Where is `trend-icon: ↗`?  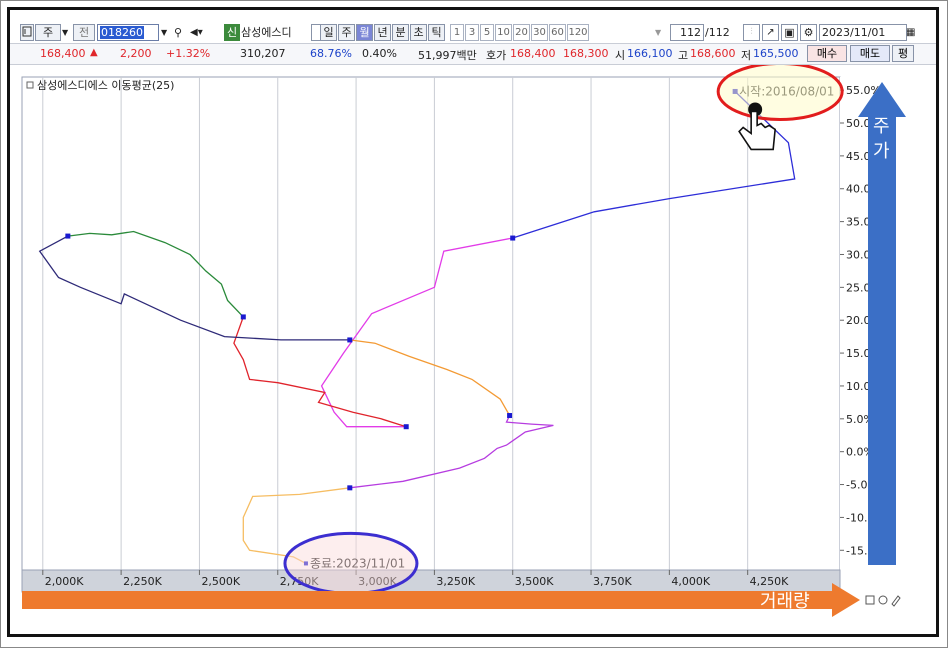 trend-icon: ↗ is located at coordinates (770, 32).